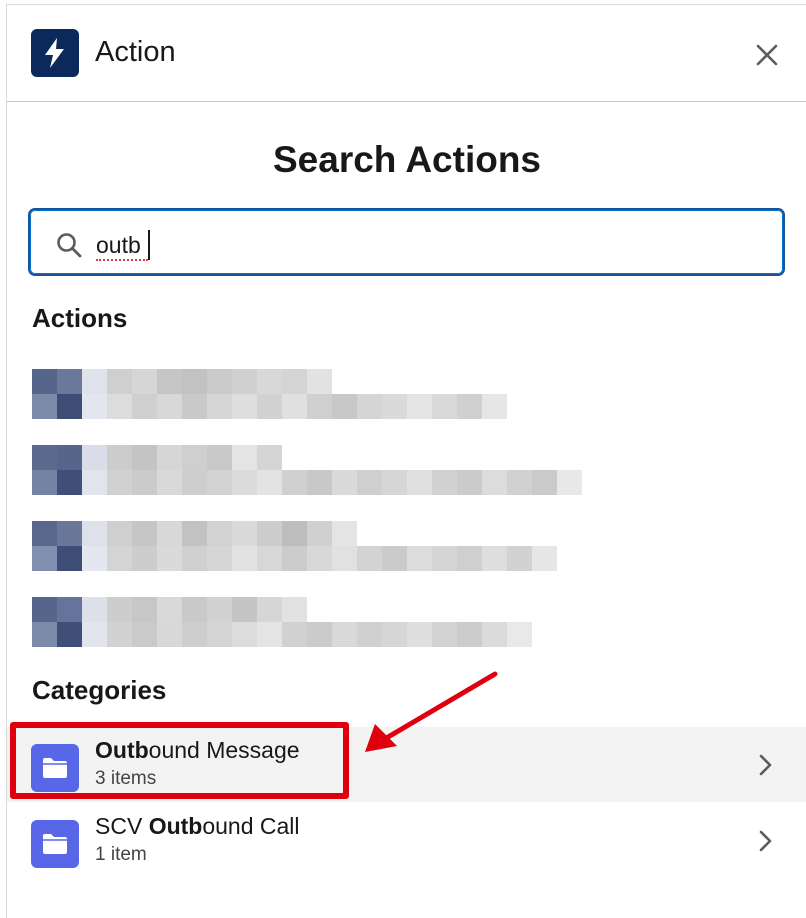 The image size is (806, 918). What do you see at coordinates (55, 53) in the screenshot?
I see `lightning-bolt-icon` at bounding box center [55, 53].